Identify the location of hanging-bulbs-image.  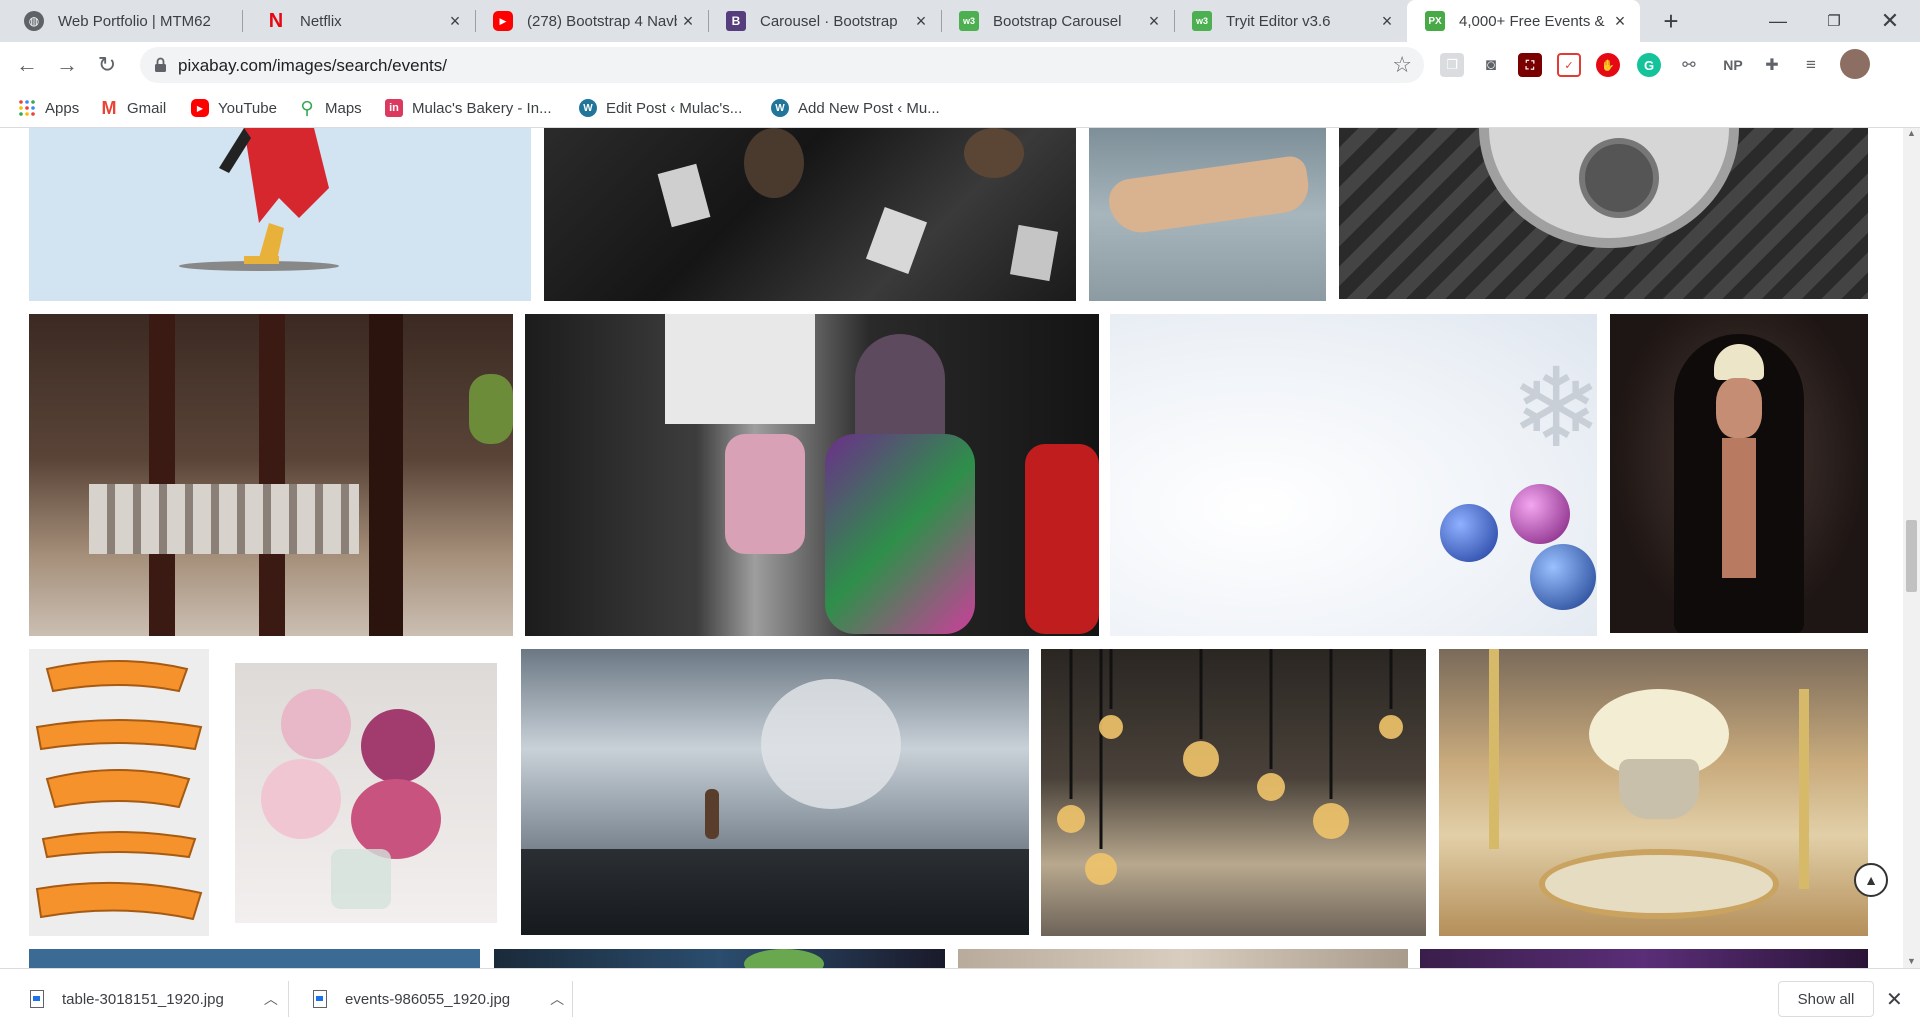
(1233, 792).